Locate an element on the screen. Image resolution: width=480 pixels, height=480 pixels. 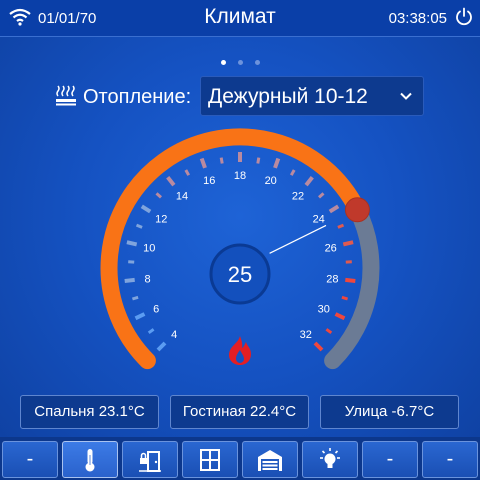
garage-icon is located at coordinates (270, 460).